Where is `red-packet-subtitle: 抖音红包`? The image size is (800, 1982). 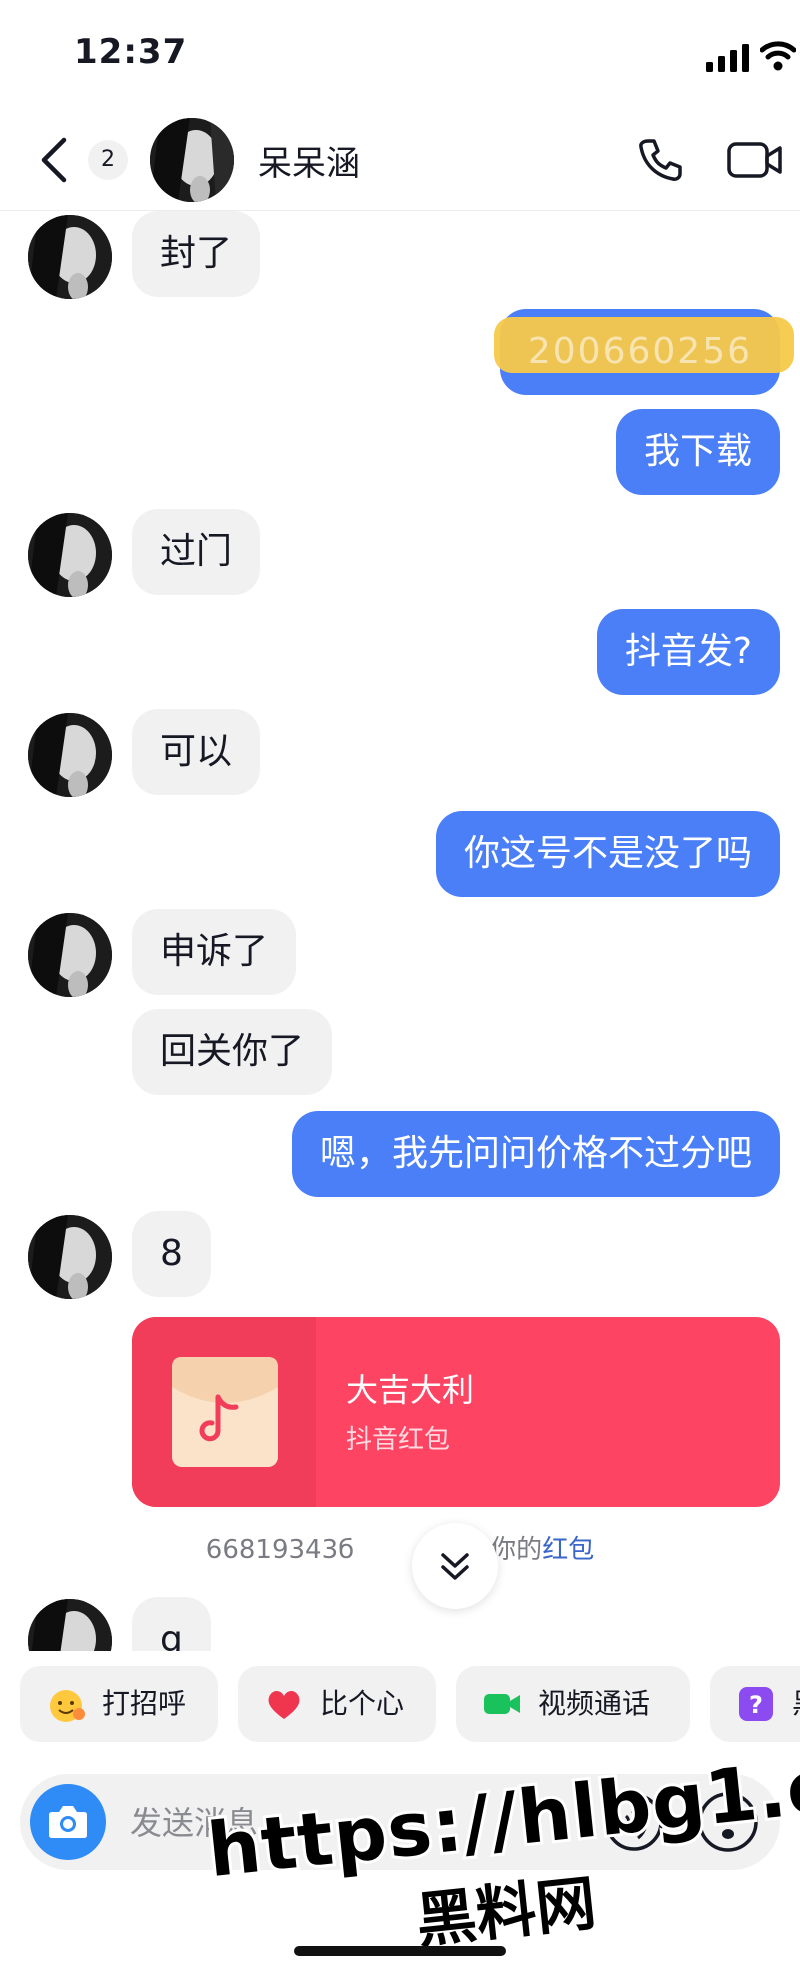
red-packet-subtitle: 抖音红包 is located at coordinates (398, 1440).